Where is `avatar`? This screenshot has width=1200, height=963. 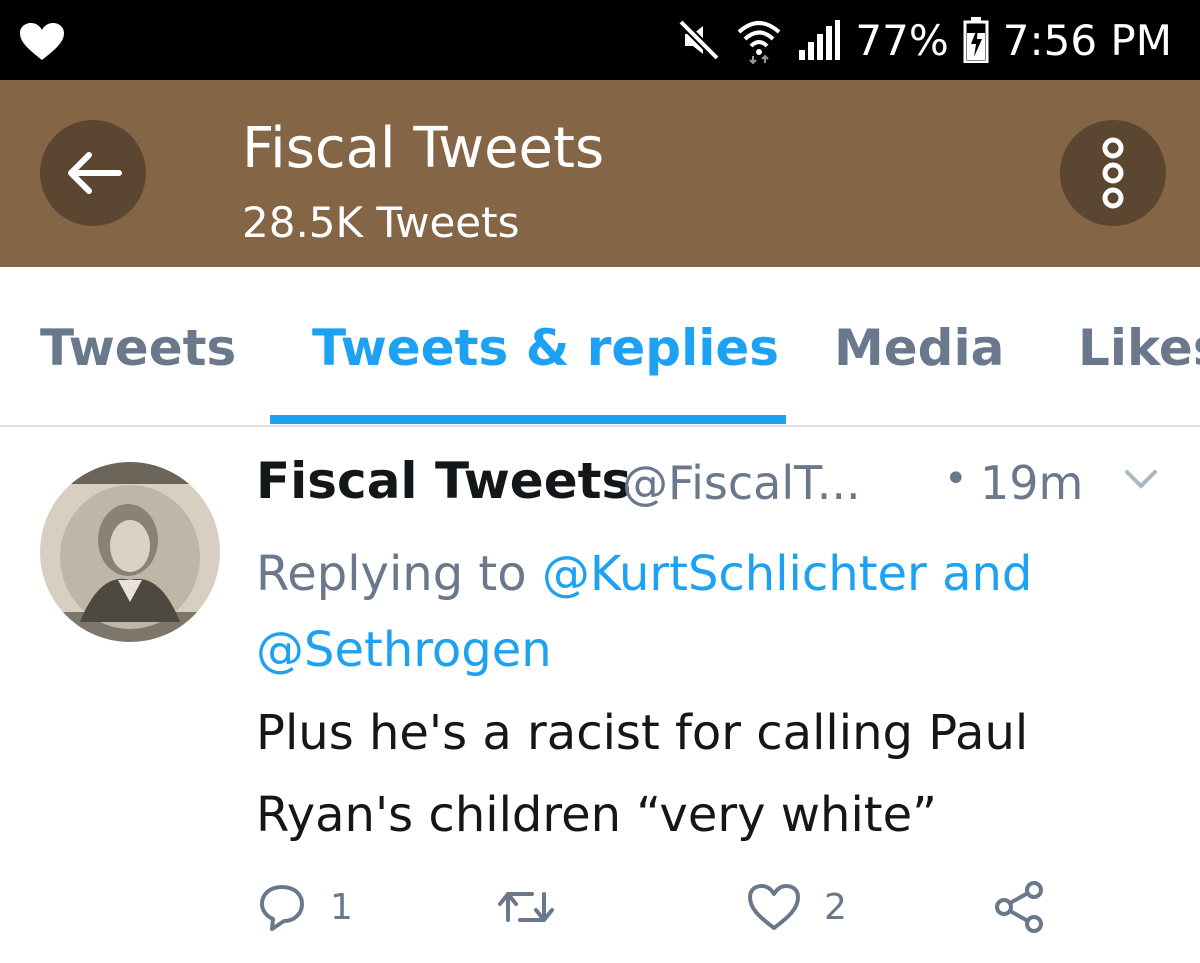
avatar is located at coordinates (130, 552).